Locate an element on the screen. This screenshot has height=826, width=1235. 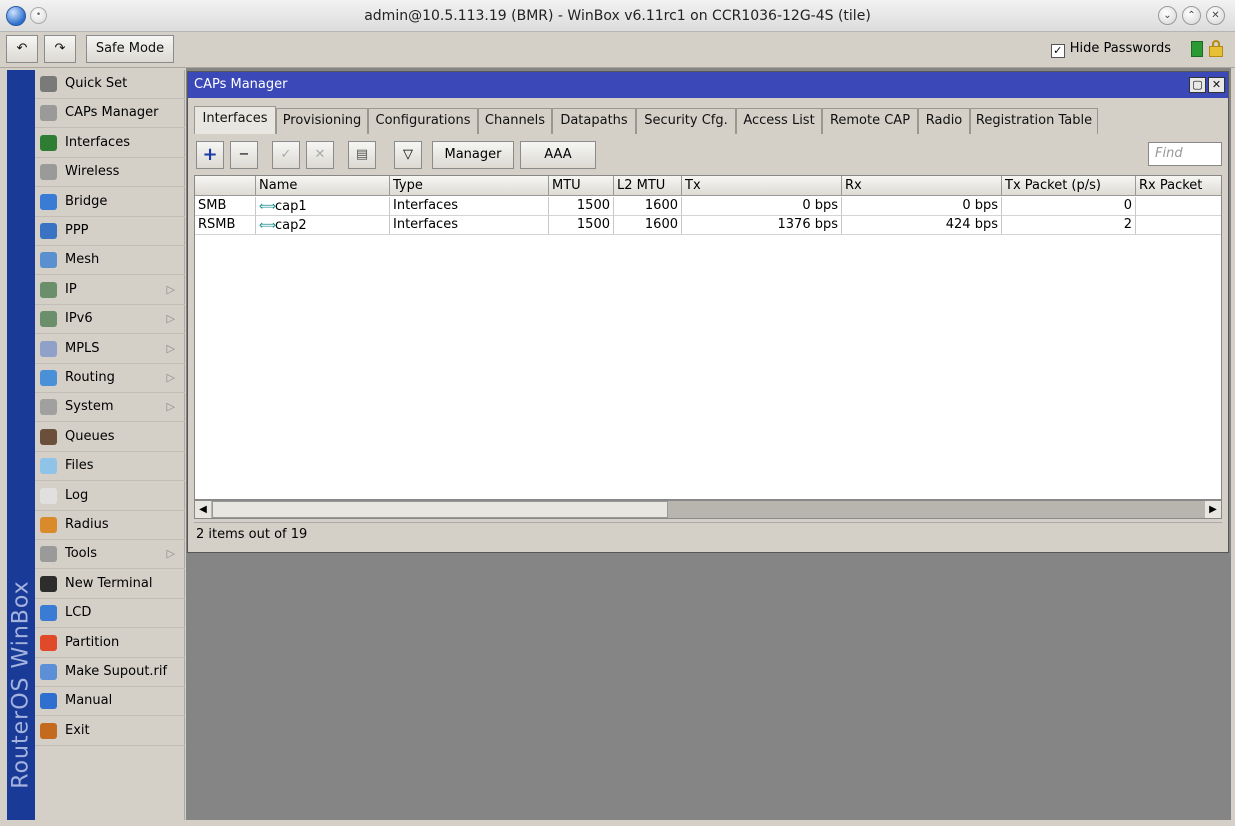
sidebar-item: Files is located at coordinates (110, 467).